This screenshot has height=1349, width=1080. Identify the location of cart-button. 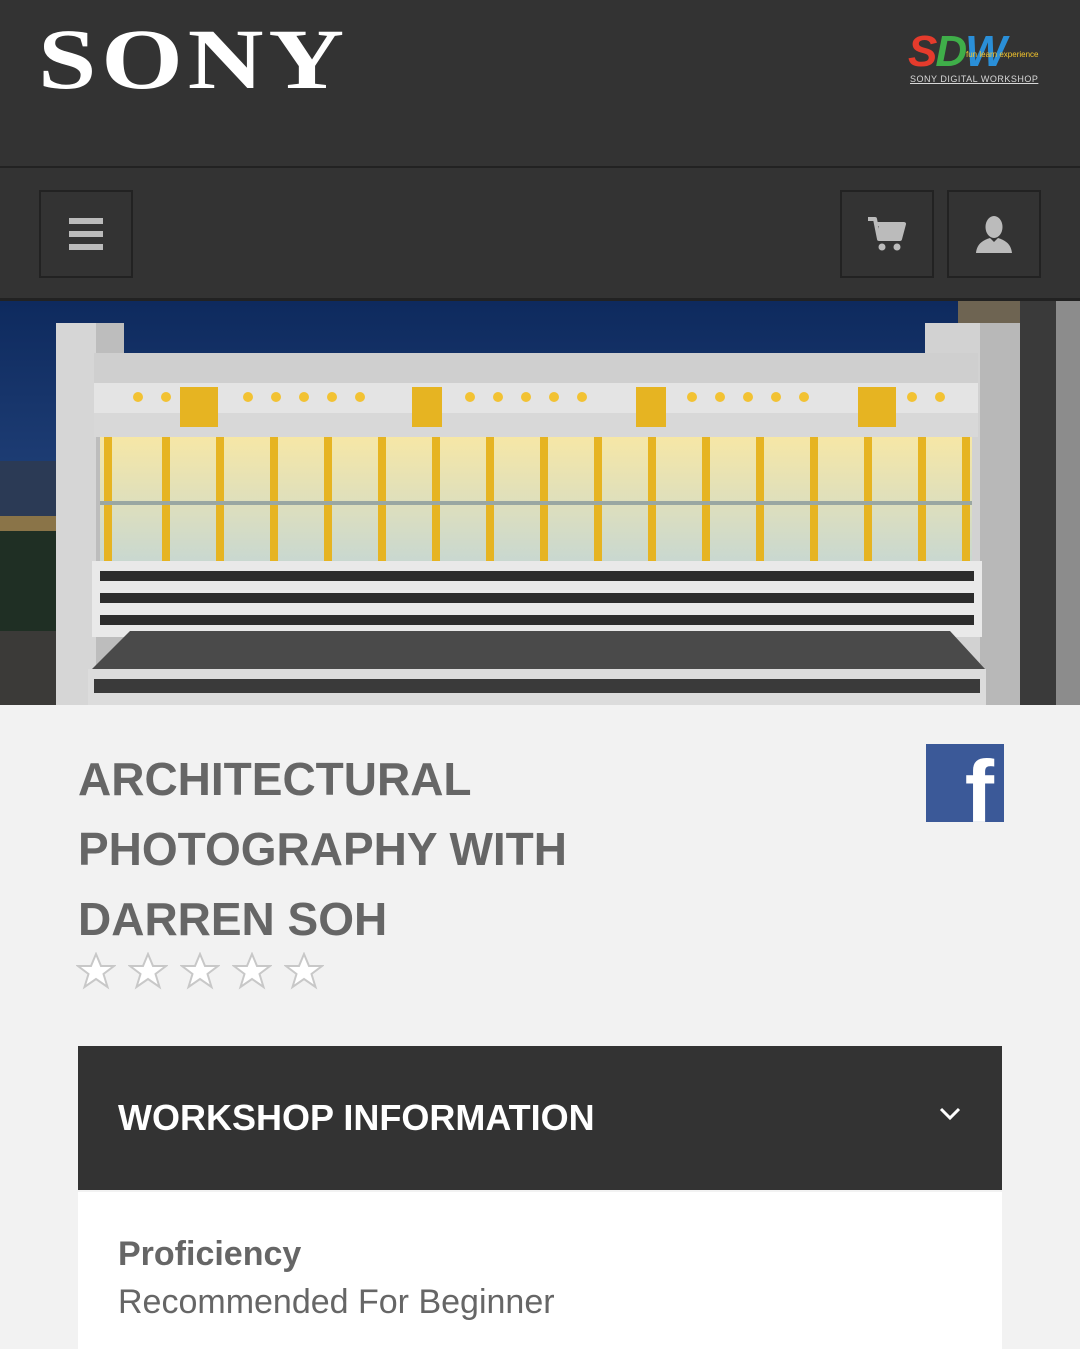
(887, 234).